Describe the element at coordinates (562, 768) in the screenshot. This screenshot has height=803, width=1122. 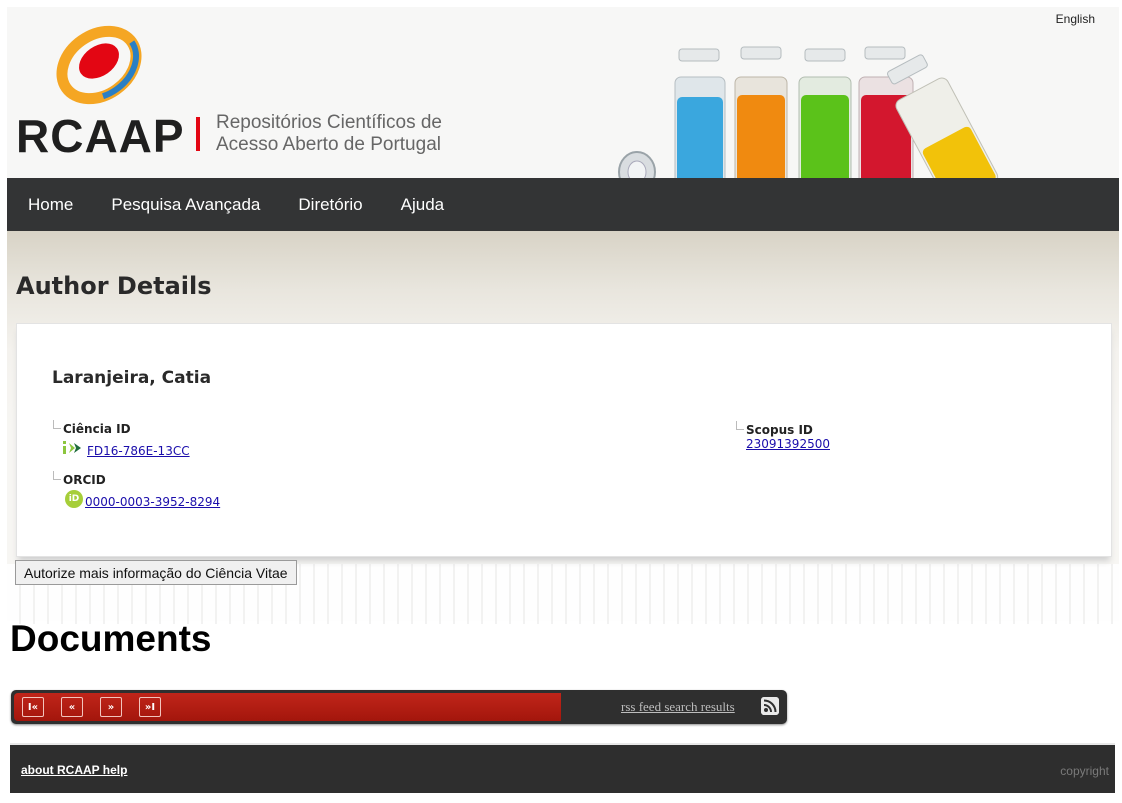
I see `site-footer: about RCAAP help copyright` at that location.